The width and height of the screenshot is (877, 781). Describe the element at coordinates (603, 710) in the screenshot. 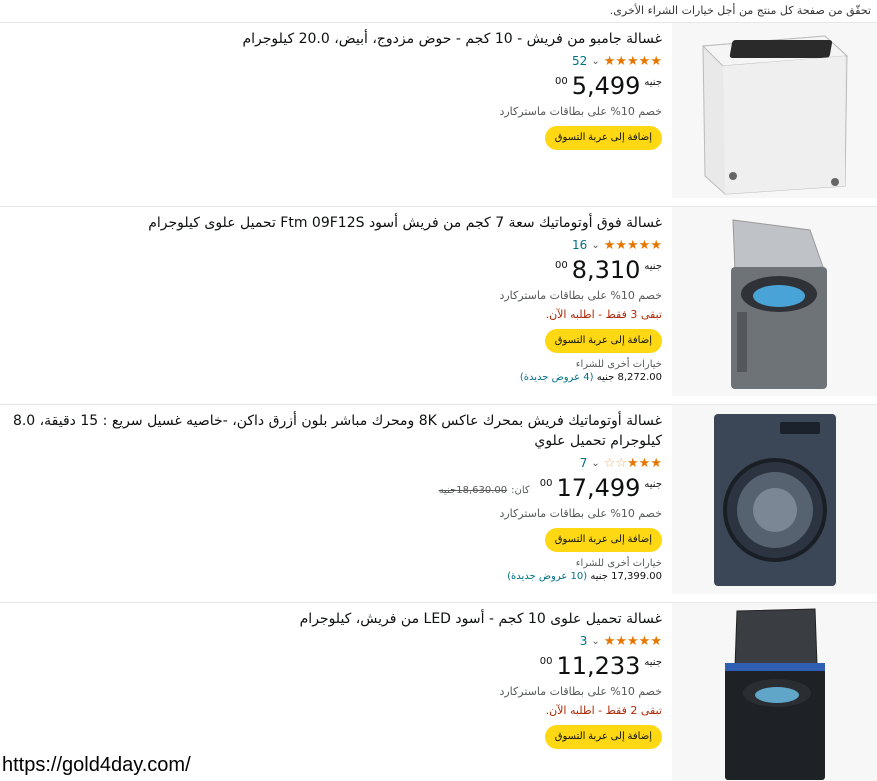

I see `stock-warning: تبقى 2 فقط - اطلبه الآن.` at that location.